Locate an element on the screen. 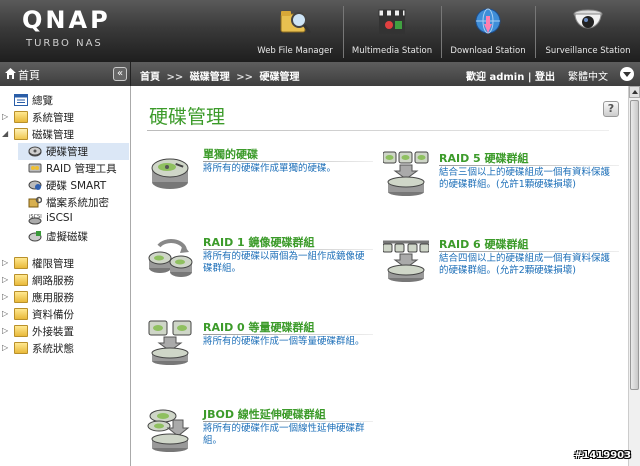 The width and height of the screenshot is (640, 466). raid-tool-icon is located at coordinates (35, 168).